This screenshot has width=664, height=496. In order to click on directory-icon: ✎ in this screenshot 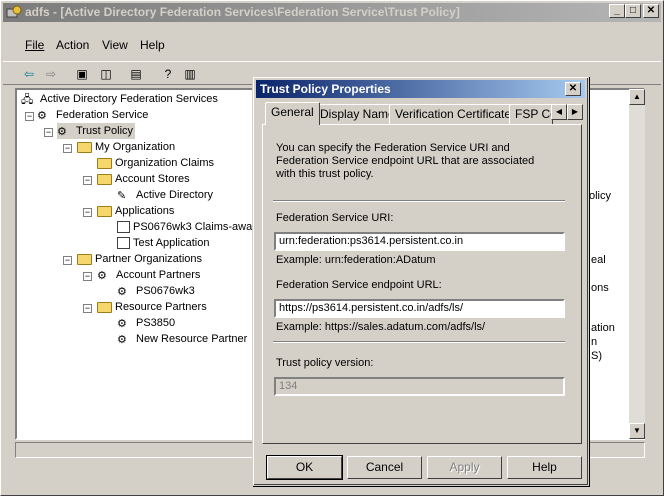, I will do `click(122, 196)`.